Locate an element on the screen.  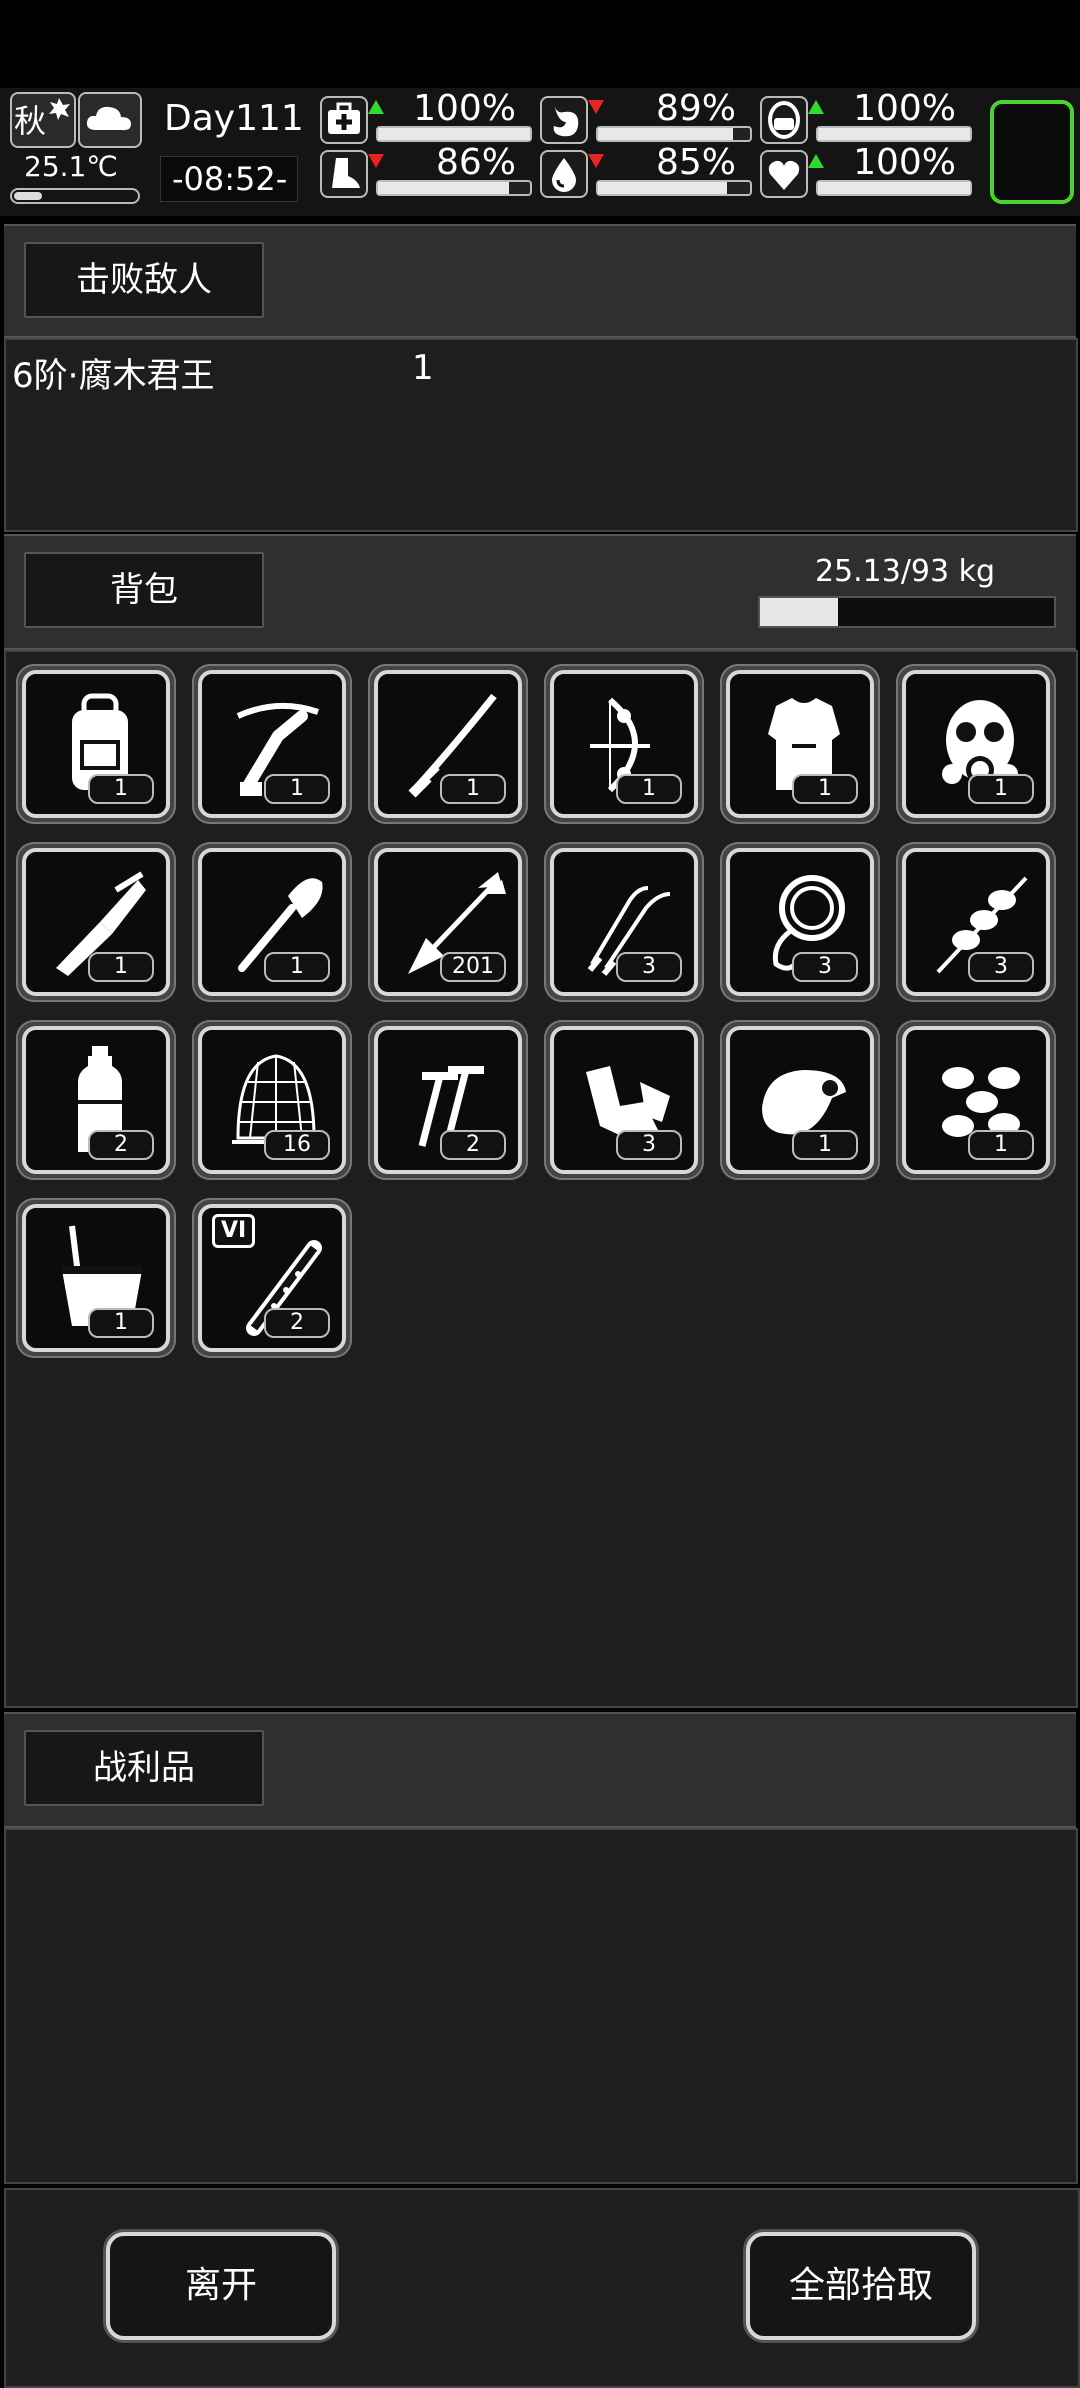
tab-backpack: 背包 is located at coordinates (144, 590).